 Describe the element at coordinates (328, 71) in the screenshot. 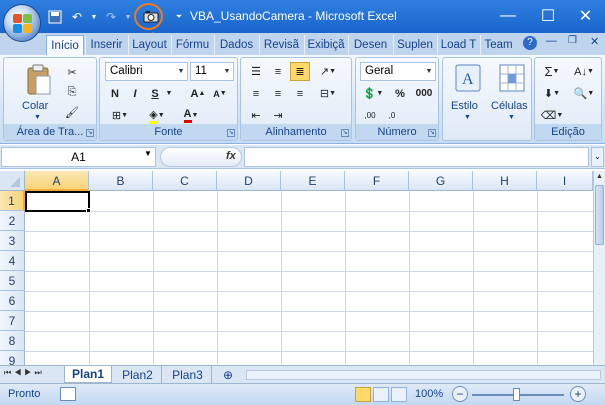

I see `orientation-icon: ↗ ▼` at that location.